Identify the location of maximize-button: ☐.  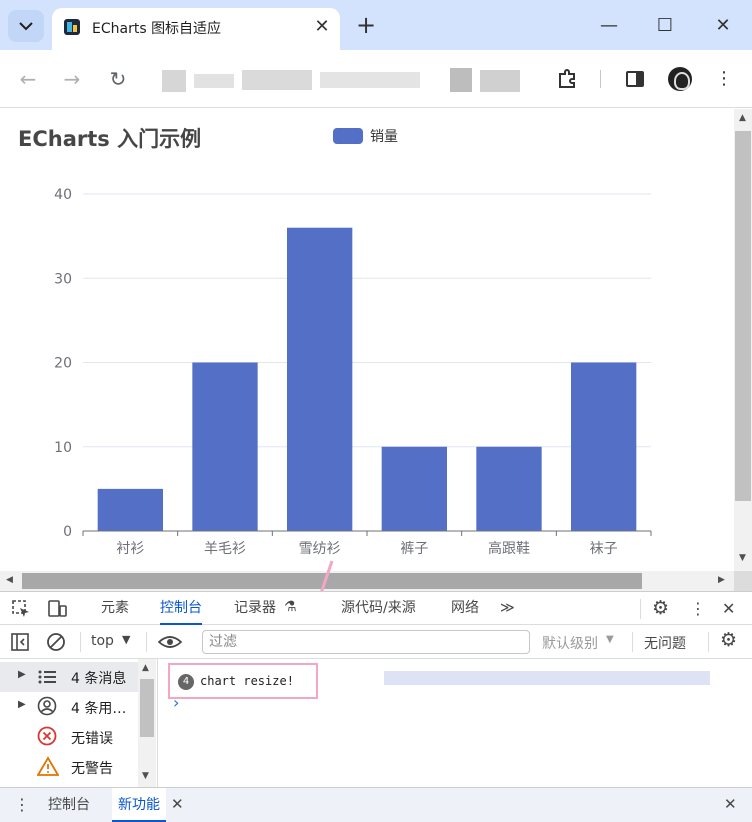
(665, 26).